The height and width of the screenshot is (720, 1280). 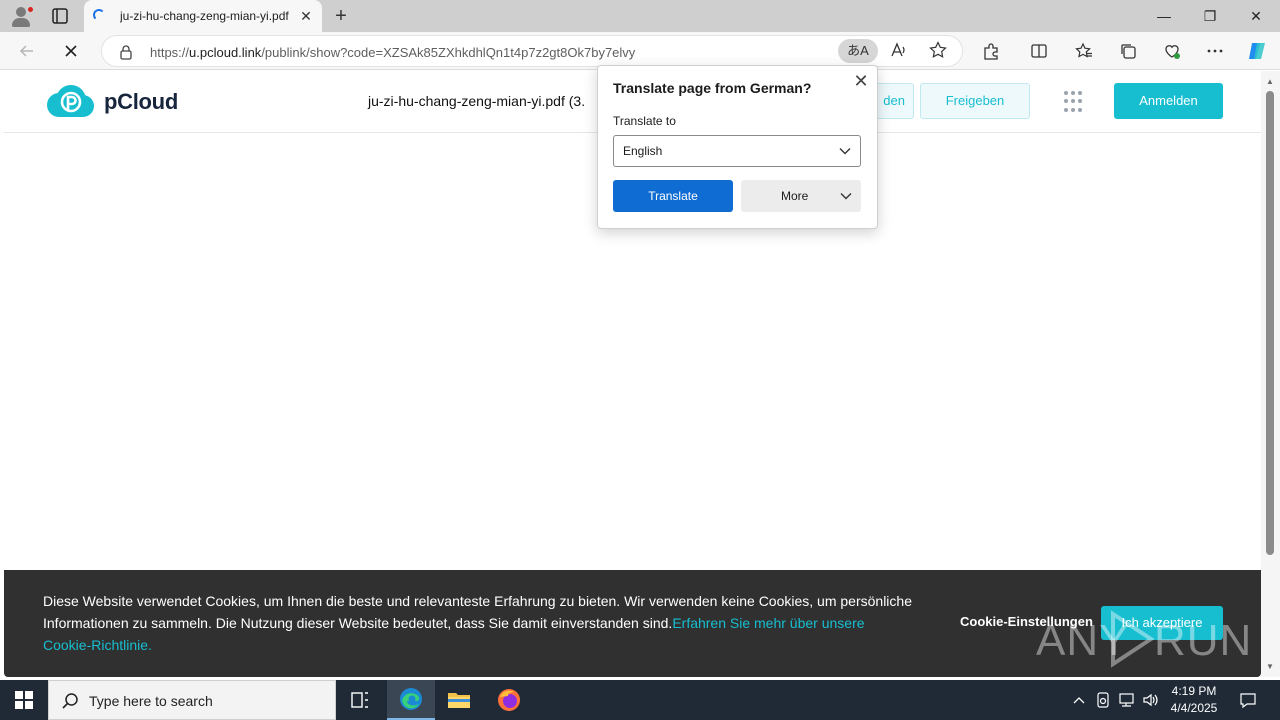 What do you see at coordinates (1075, 102) in the screenshot?
I see `apps-grid-icon` at bounding box center [1075, 102].